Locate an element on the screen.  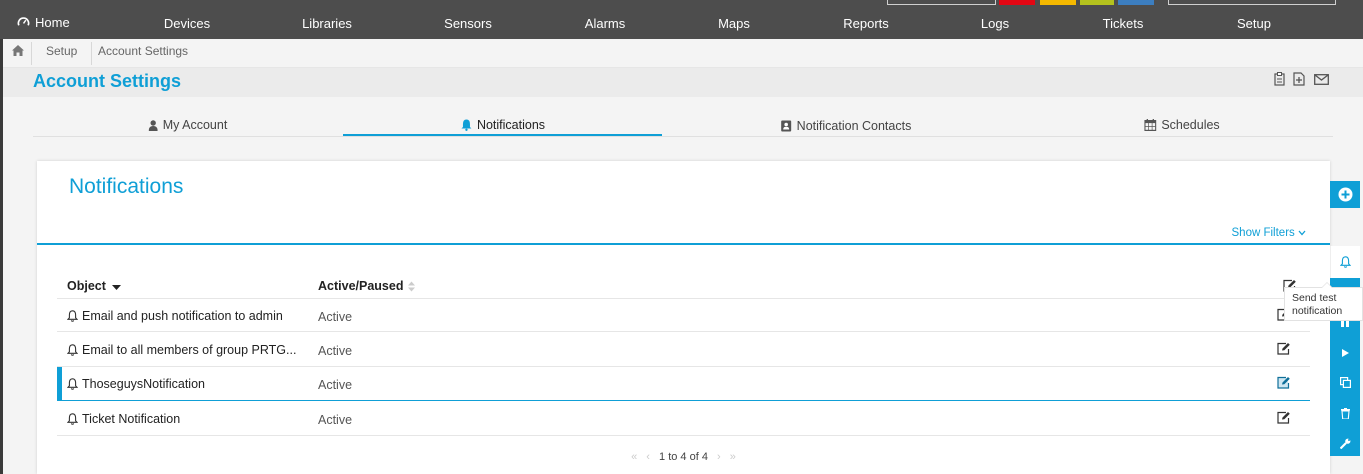
tab-label: Notifications is located at coordinates (511, 125).